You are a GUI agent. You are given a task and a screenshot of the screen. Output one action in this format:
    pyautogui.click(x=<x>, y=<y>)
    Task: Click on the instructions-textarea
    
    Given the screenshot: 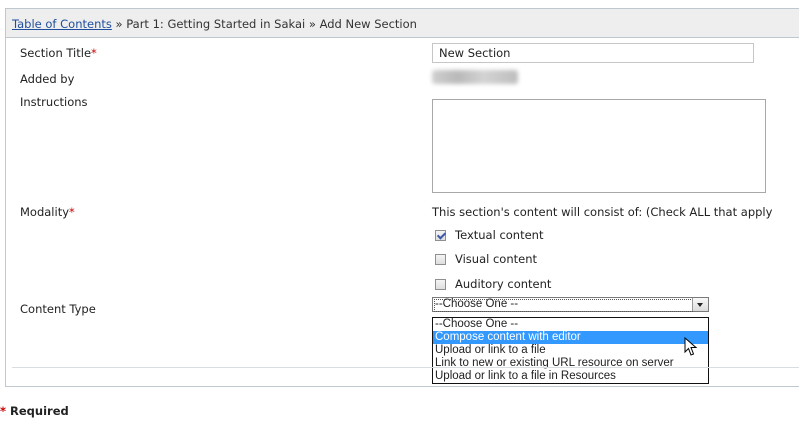 What is the action you would take?
    pyautogui.click(x=599, y=146)
    